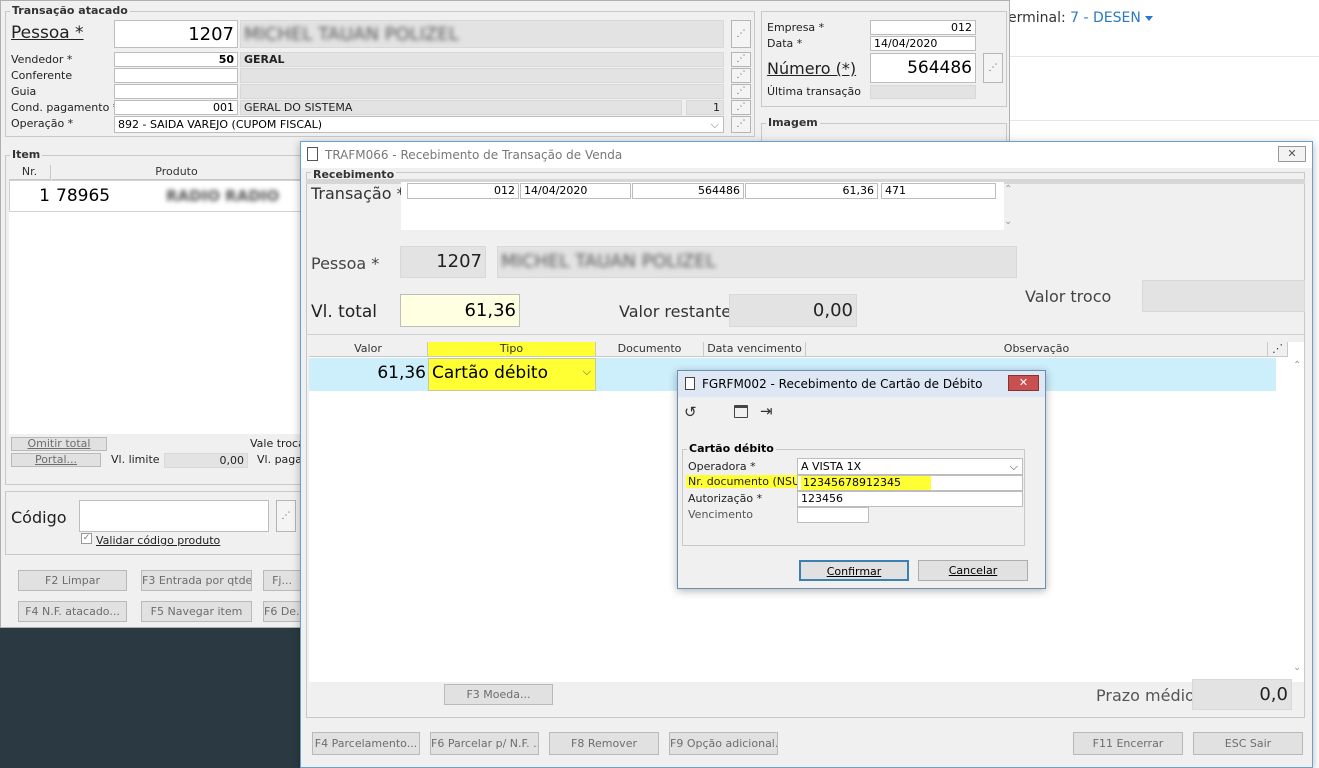  What do you see at coordinates (741, 411) in the screenshot?
I see `calendar-icon` at bounding box center [741, 411].